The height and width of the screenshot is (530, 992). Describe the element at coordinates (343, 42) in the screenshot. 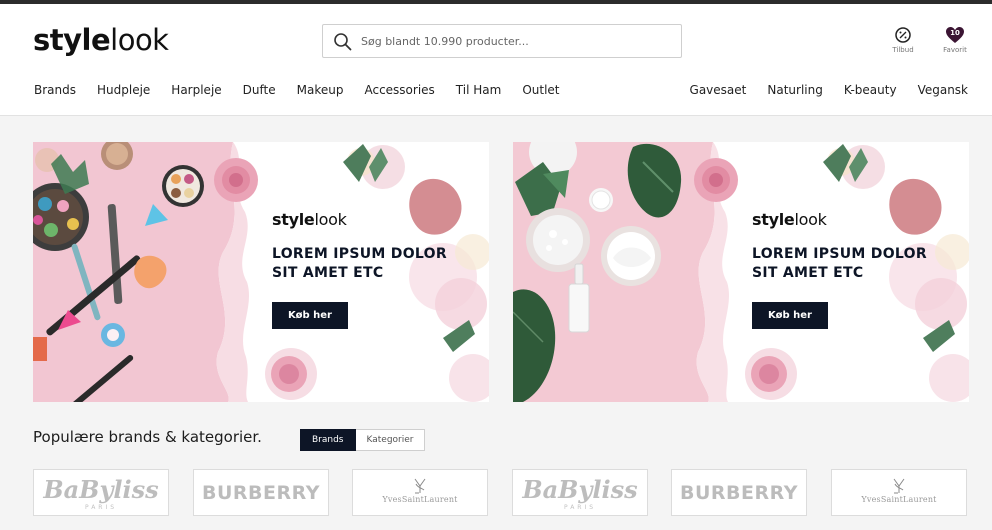

I see `search-icon` at that location.